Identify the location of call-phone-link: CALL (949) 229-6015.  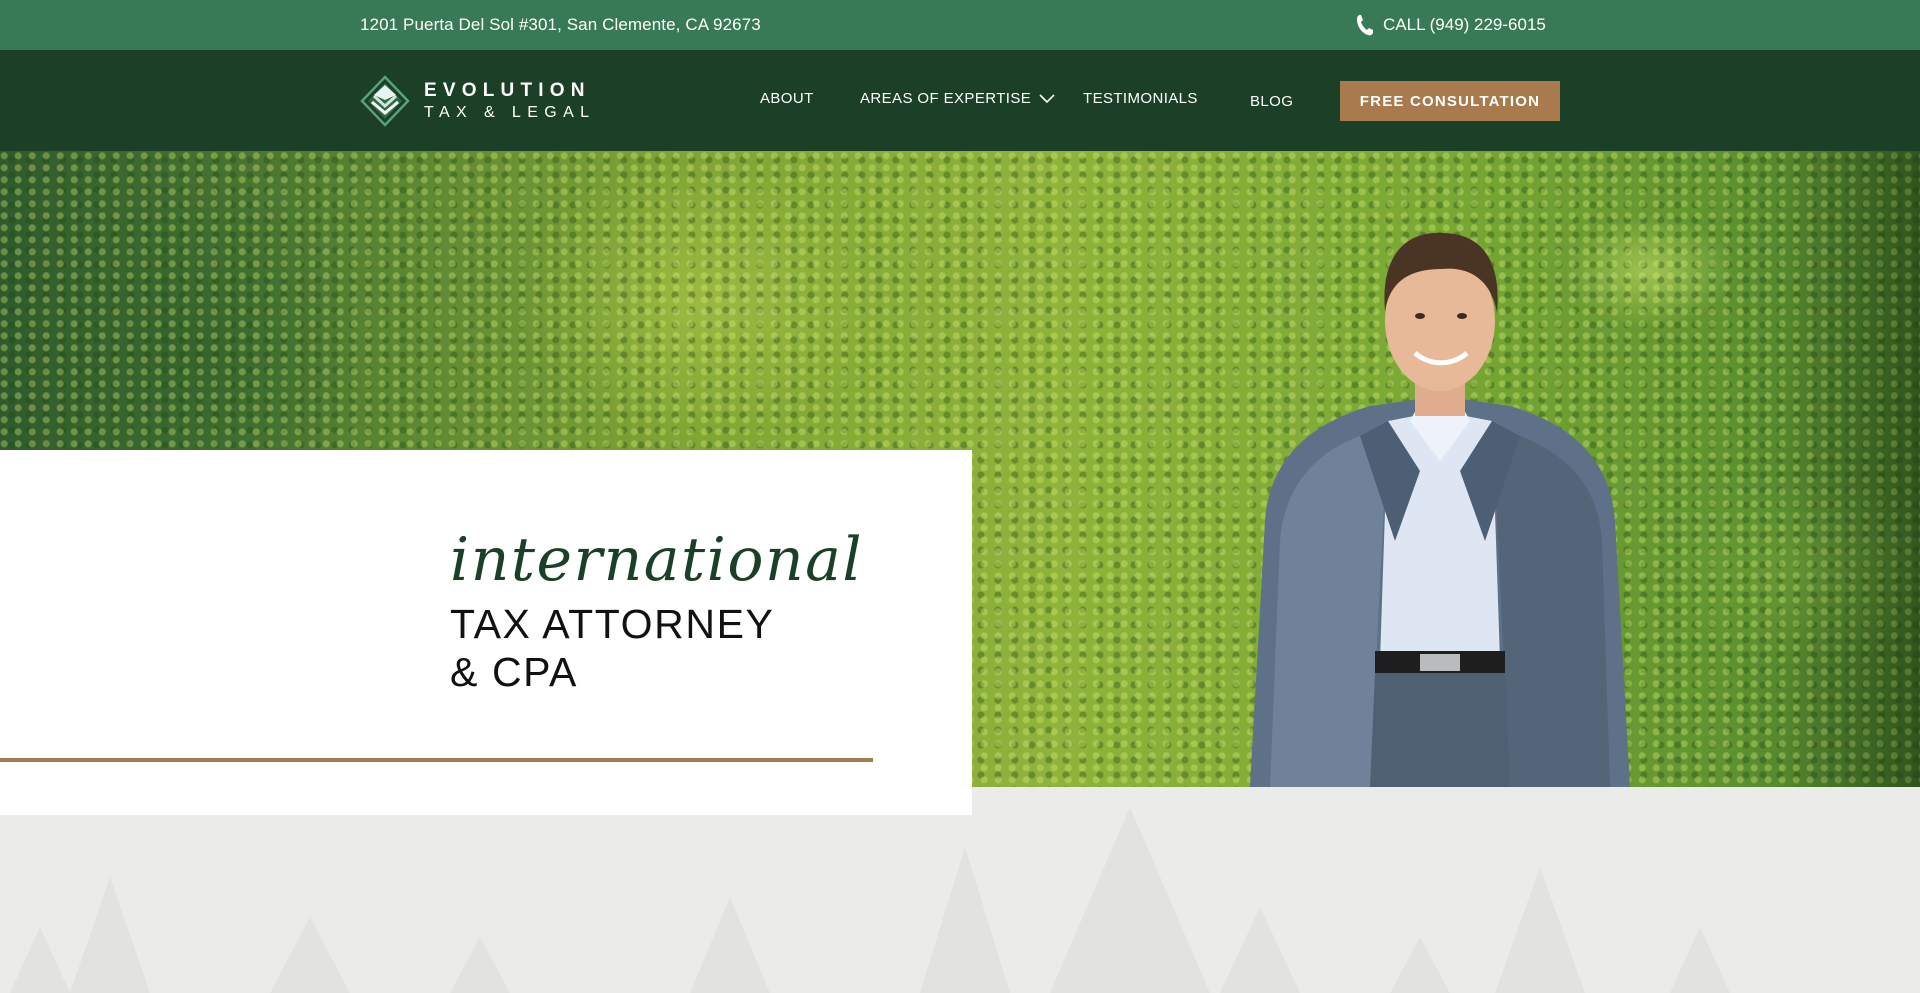
(1450, 25).